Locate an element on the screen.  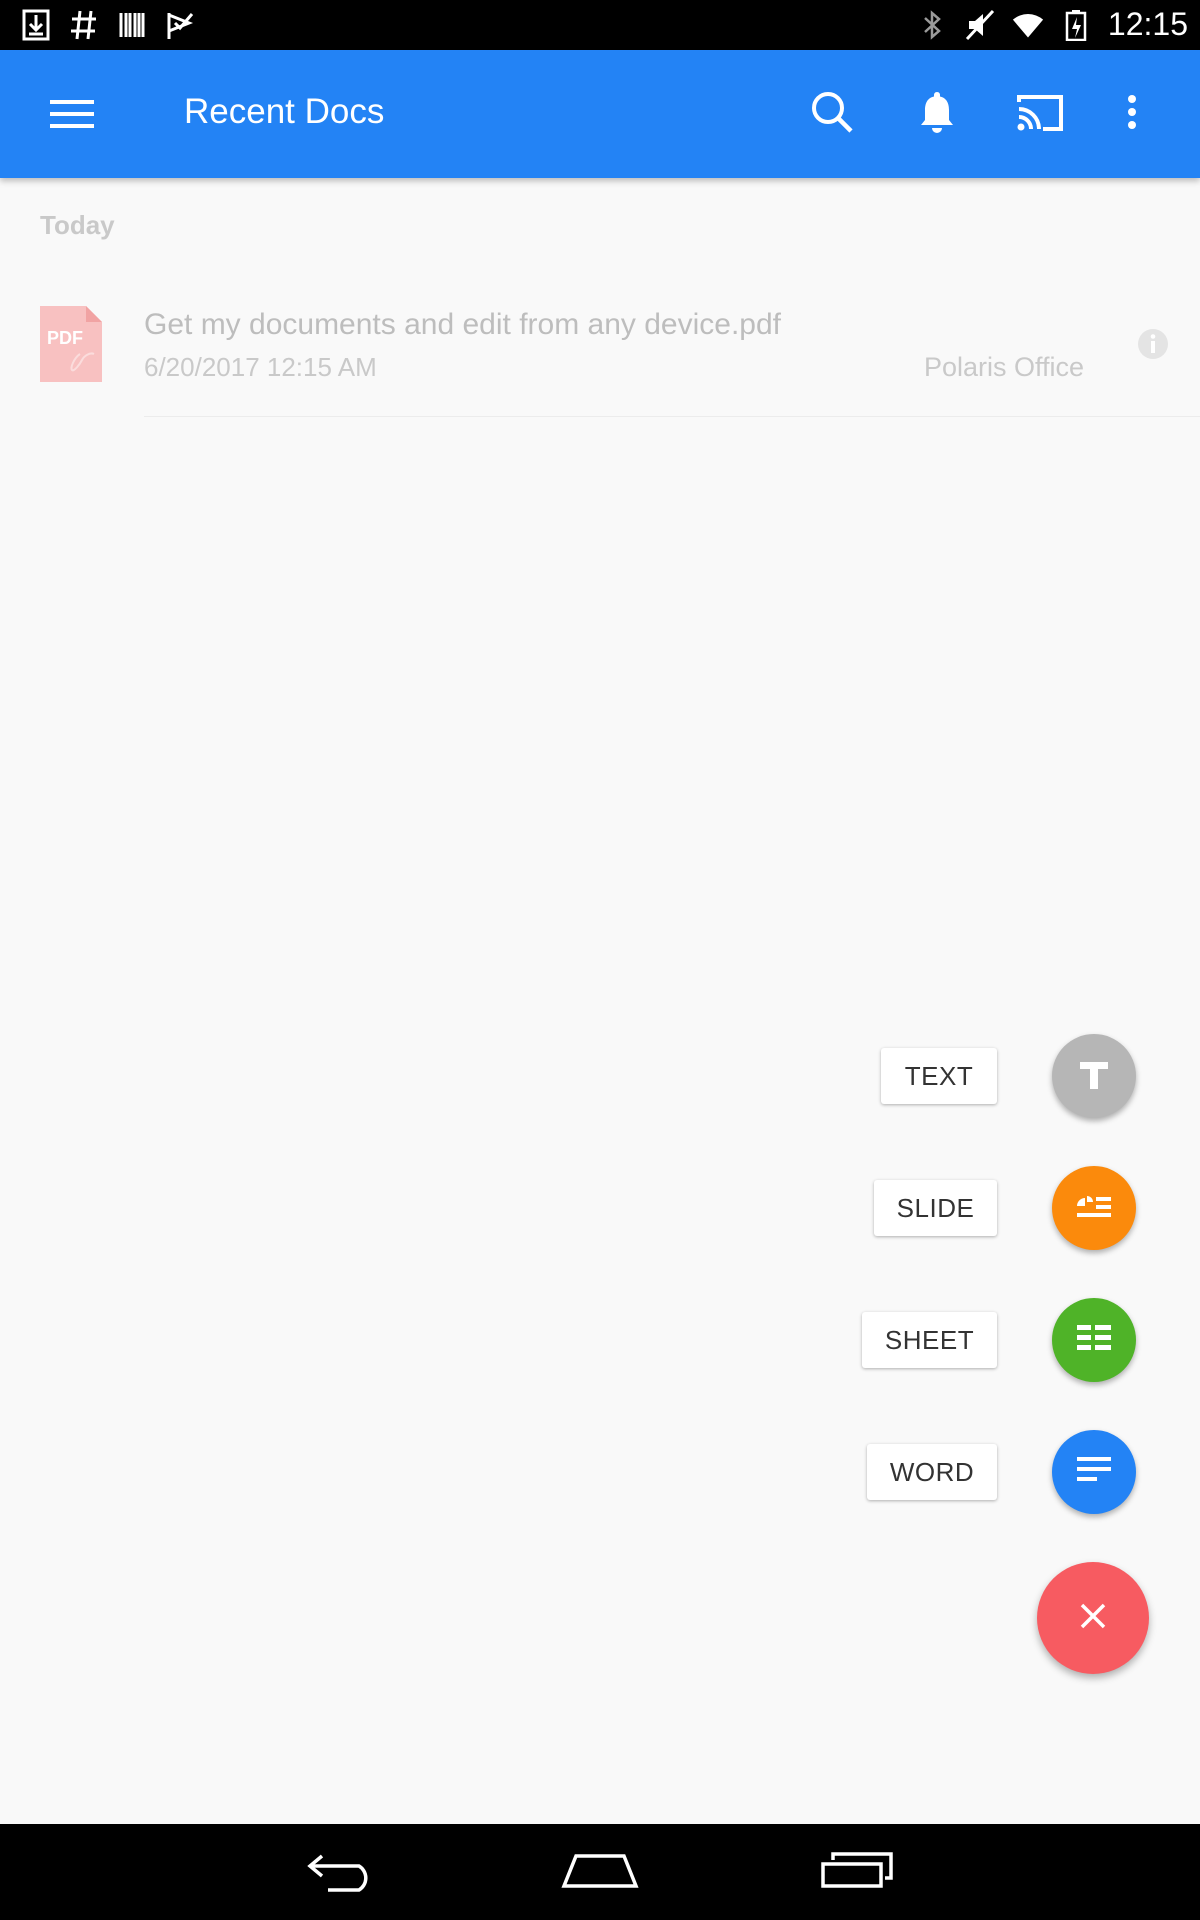
home-button is located at coordinates (600, 1872).